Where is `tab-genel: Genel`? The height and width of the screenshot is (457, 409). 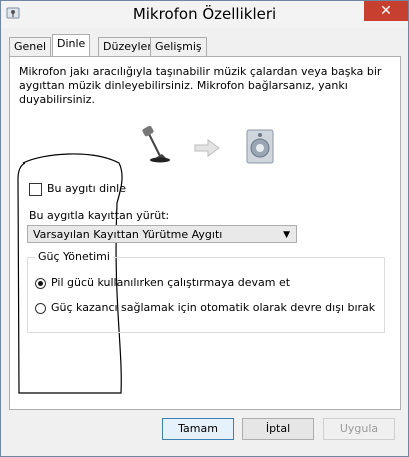
tab-genel: Genel is located at coordinates (30, 46).